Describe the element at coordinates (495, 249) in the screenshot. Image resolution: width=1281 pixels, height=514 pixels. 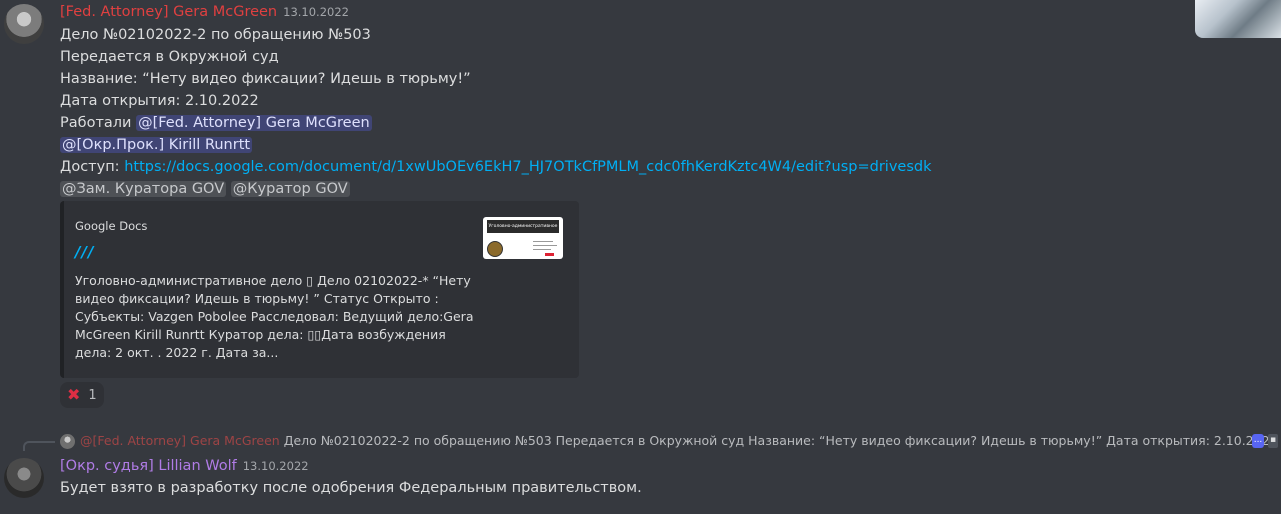
I see `seal-icon` at that location.